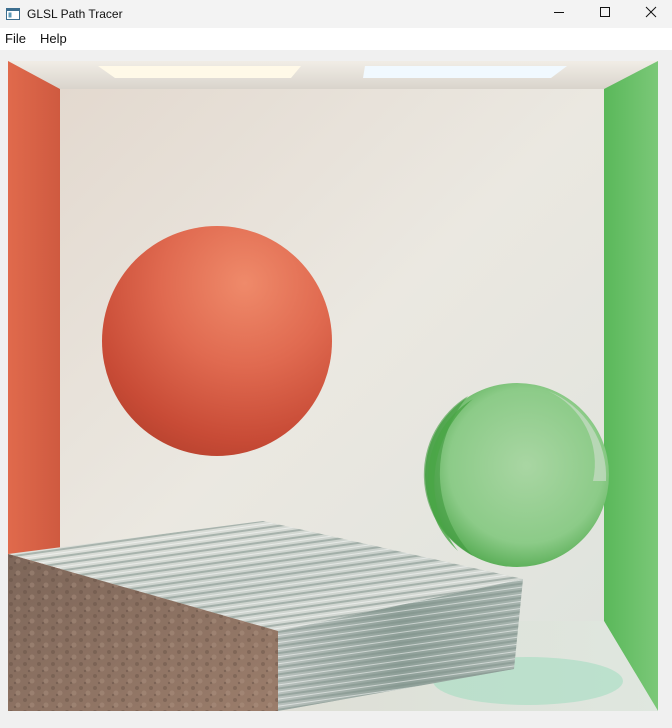 This screenshot has width=672, height=728. I want to click on menu-file: File, so click(15, 39).